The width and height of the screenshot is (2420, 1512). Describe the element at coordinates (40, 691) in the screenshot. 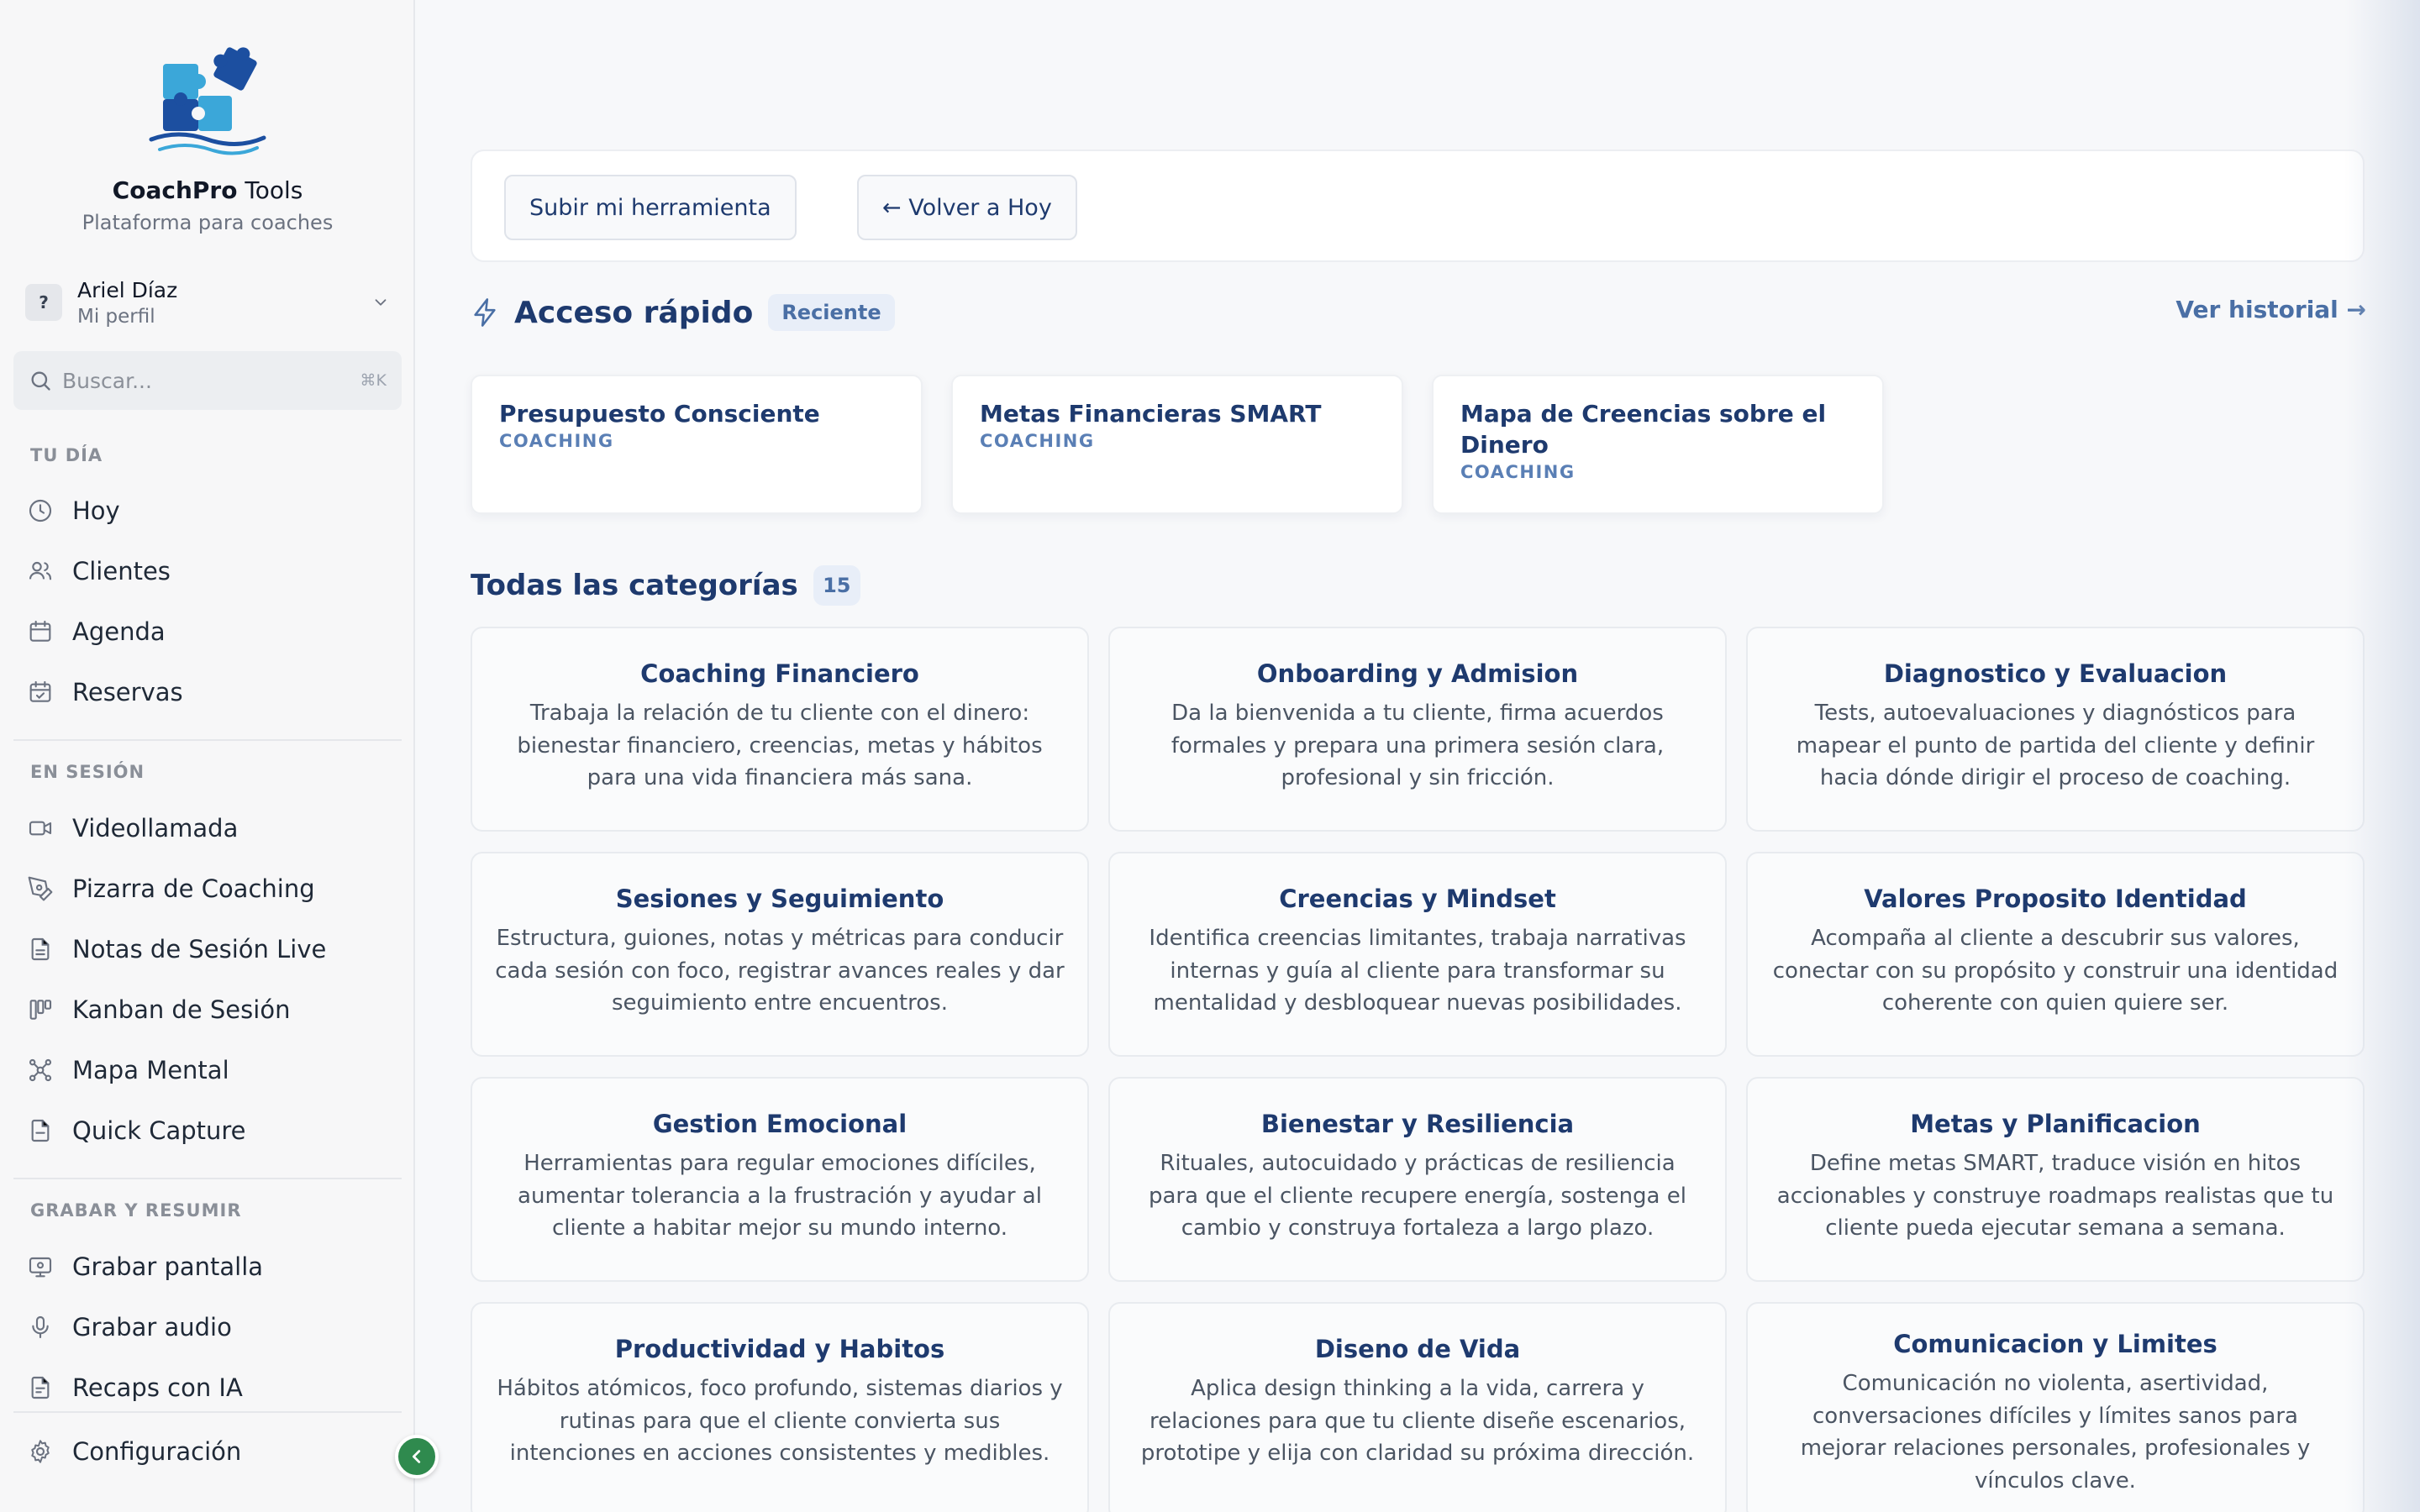

I see `calendar-check-icon` at that location.